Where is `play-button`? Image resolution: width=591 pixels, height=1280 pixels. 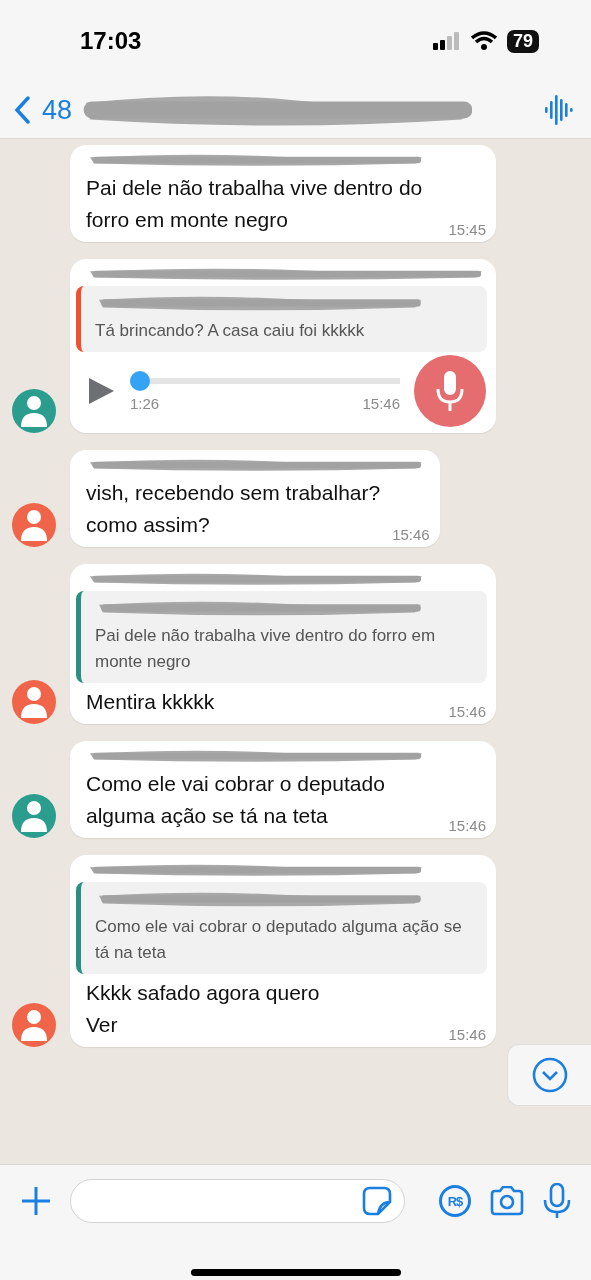 play-button is located at coordinates (101, 391).